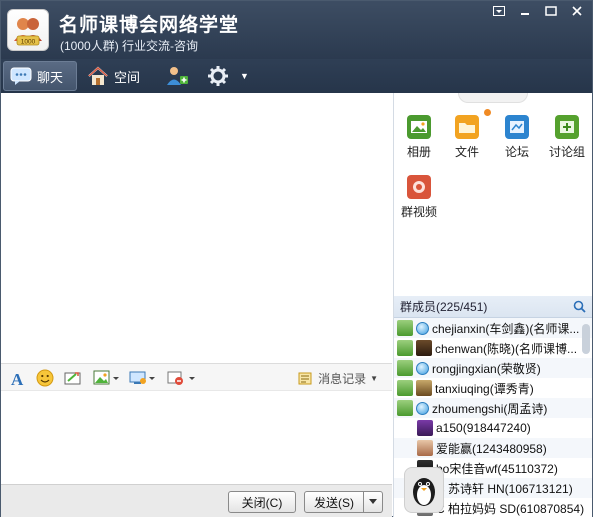 This screenshot has width=593, height=517. I want to click on member-name: tanxiuqing(谭秀青), so click(484, 388).